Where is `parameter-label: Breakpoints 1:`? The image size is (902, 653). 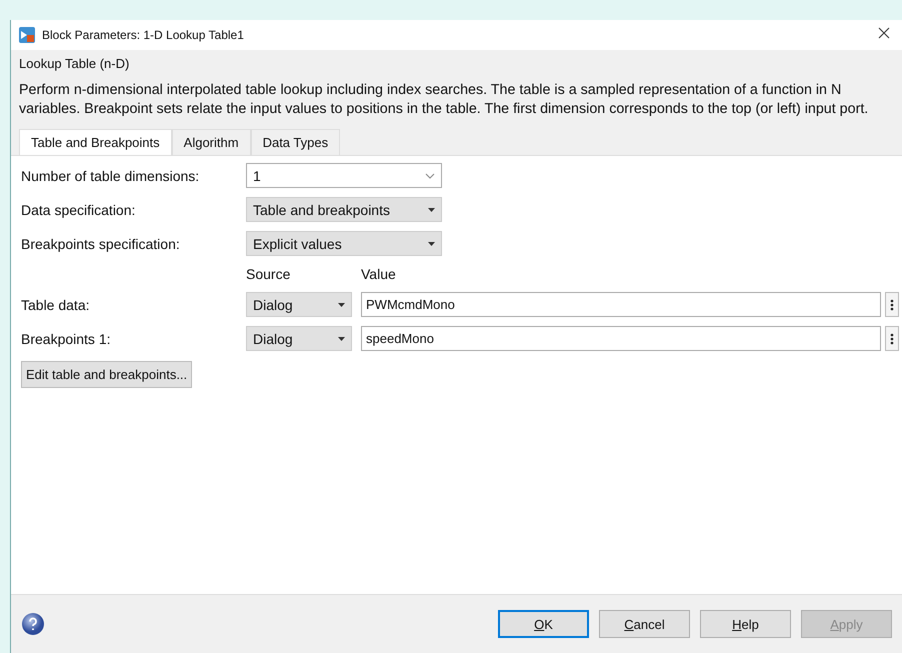 parameter-label: Breakpoints 1: is located at coordinates (66, 338).